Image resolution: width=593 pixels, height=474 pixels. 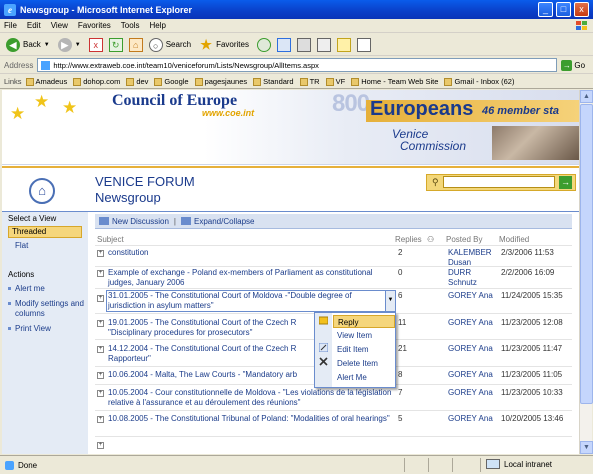 What do you see at coordinates (145, 181) in the screenshot?
I see `site-title: VENICE FORUM` at bounding box center [145, 181].